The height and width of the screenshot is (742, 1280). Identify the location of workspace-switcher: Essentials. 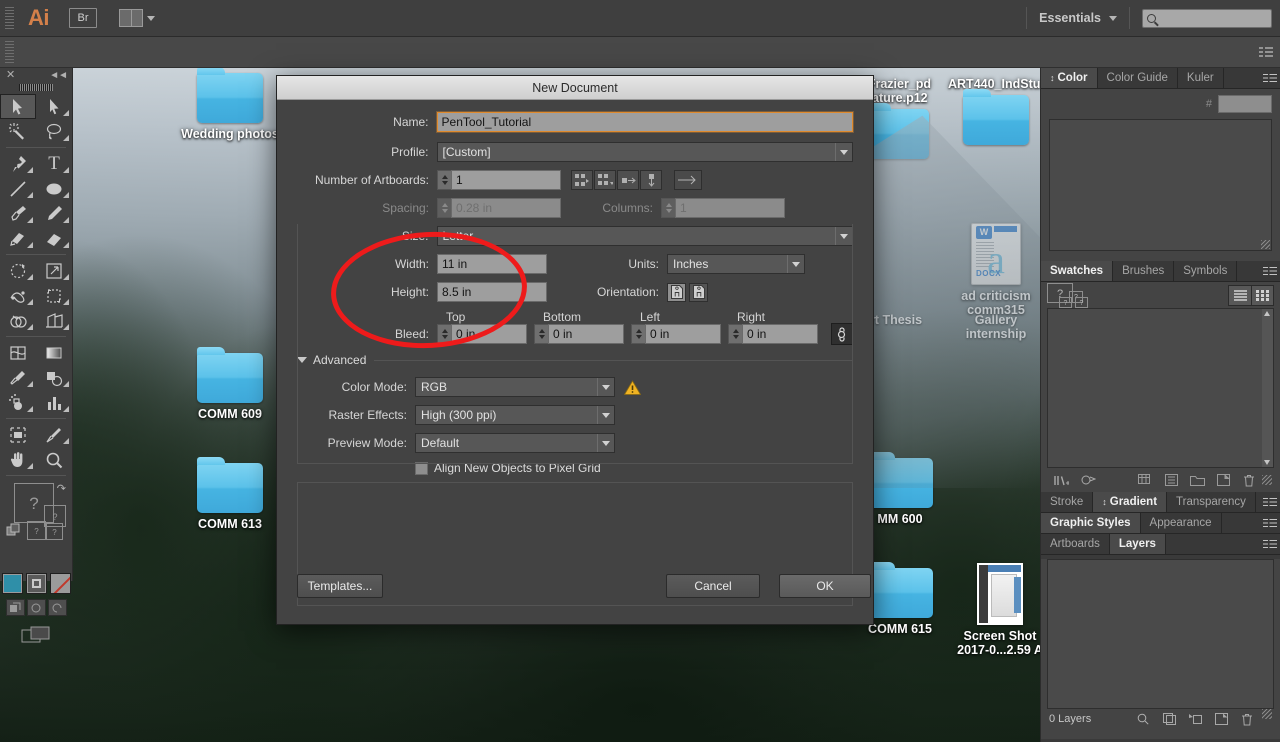
(1070, 18).